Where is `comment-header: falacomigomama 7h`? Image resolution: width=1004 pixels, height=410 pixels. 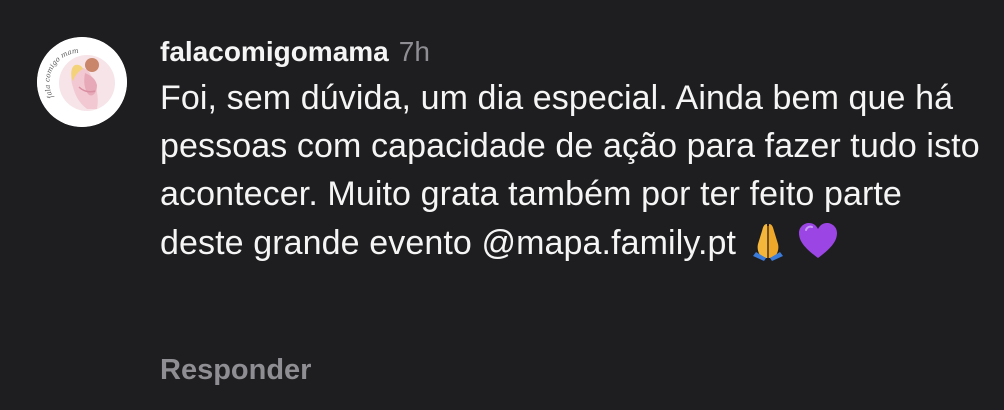 comment-header: falacomigomama 7h is located at coordinates (575, 52).